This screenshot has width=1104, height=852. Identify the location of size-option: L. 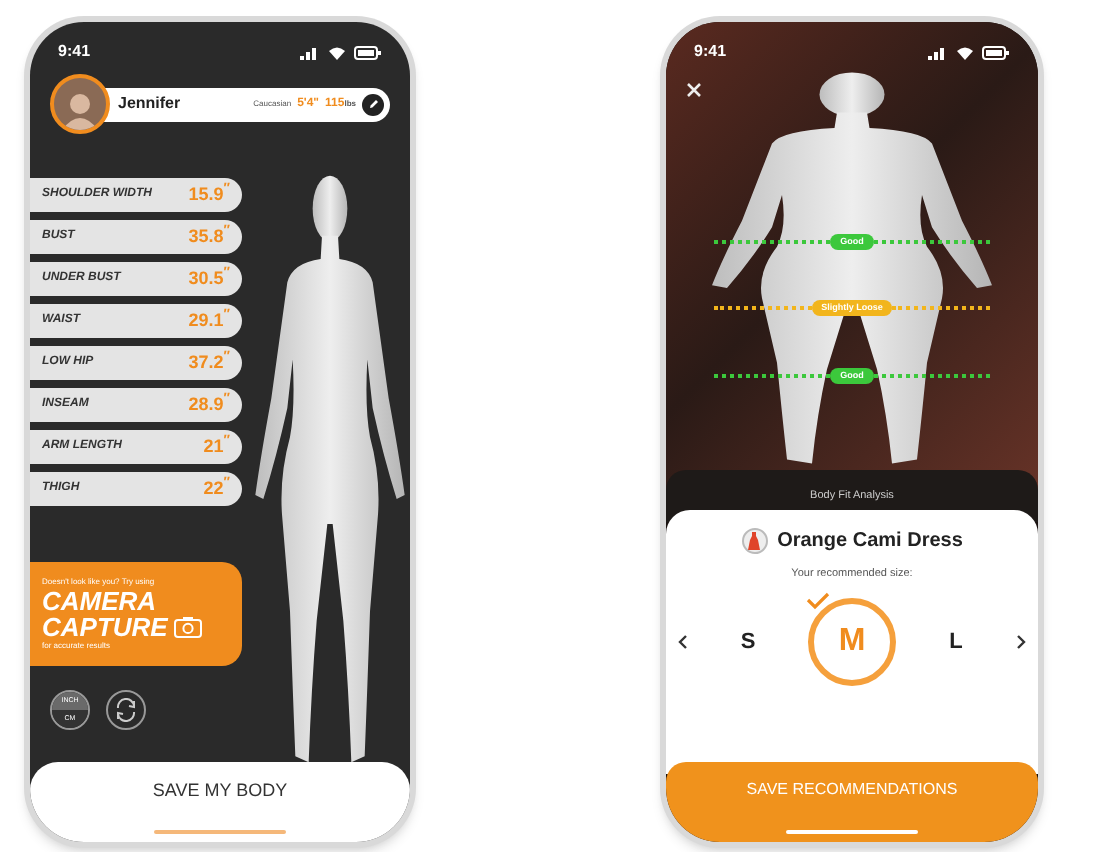
(956, 642).